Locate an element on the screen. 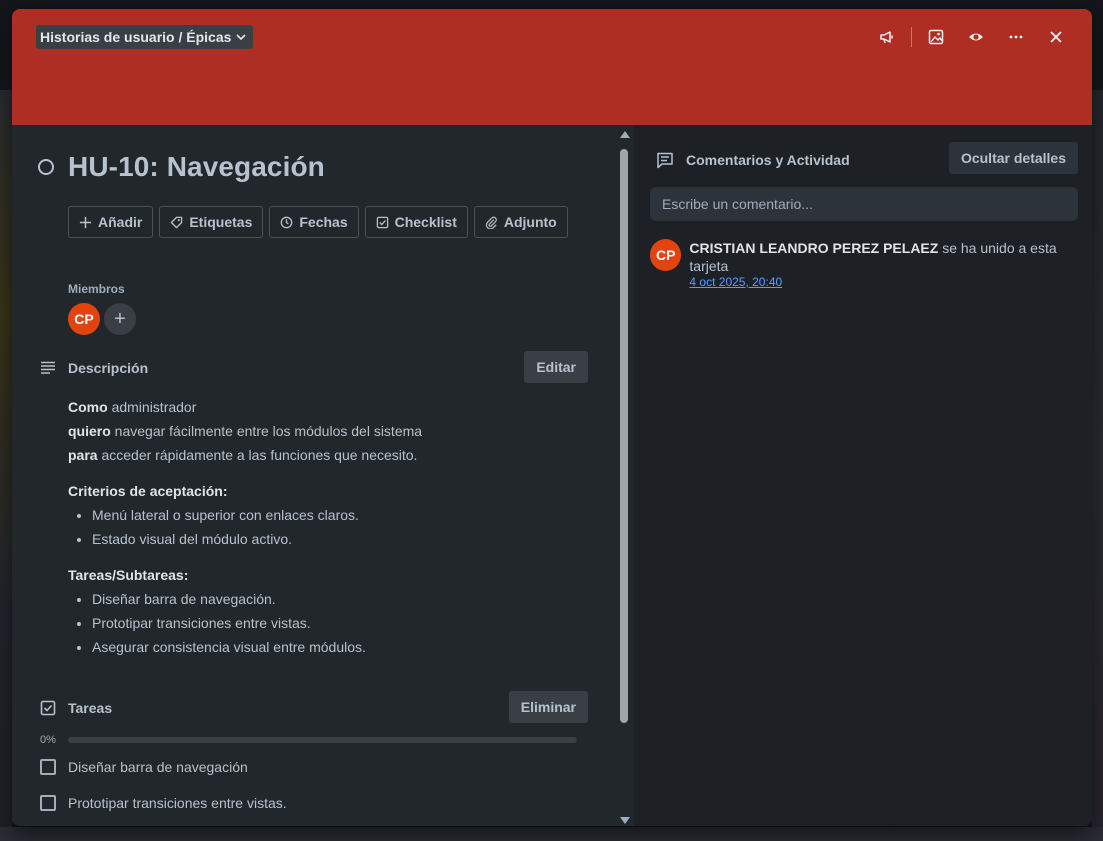 This screenshot has height=841, width=1103. board-background-bottom is located at coordinates (551, 834).